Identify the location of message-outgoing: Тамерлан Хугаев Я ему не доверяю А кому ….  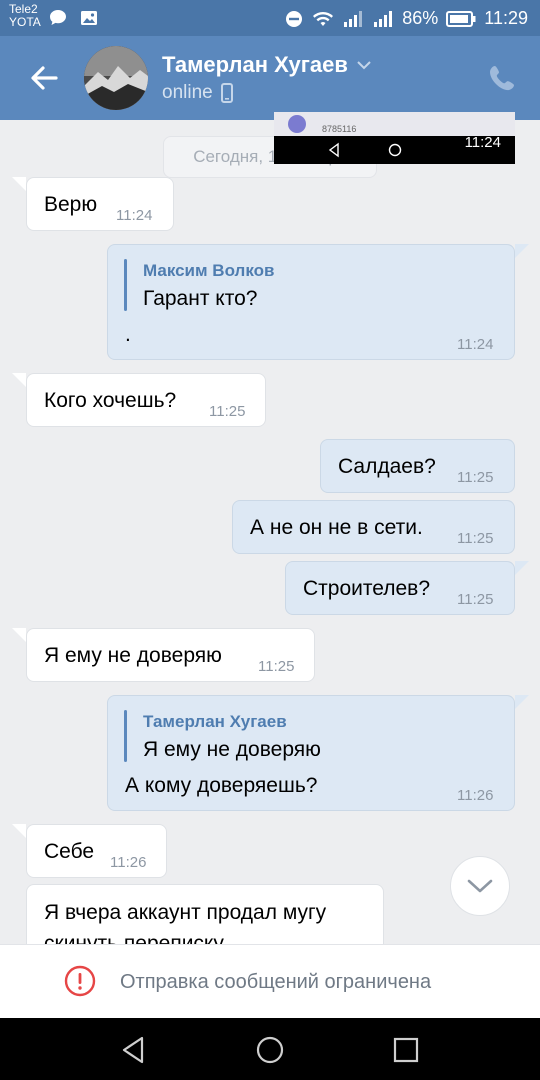
(311, 753).